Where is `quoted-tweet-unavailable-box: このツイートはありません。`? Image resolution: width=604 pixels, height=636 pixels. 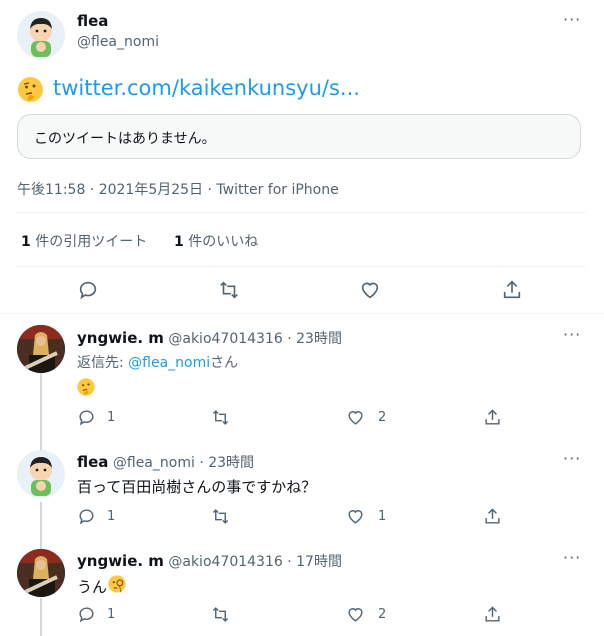
quoted-tweet-unavailable-box: このツイートはありません。 is located at coordinates (299, 136).